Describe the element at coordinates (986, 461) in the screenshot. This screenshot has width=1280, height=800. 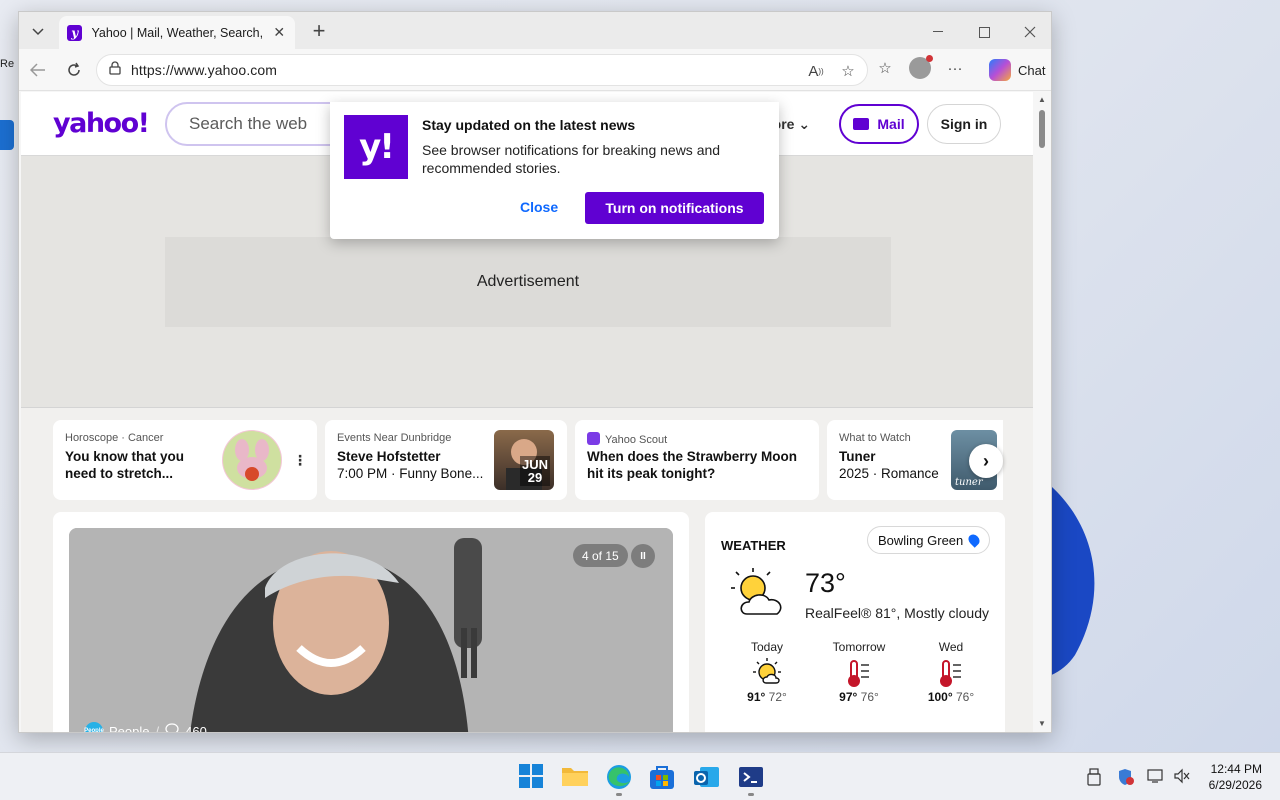
I see `next-arrow-icon: ›` at that location.